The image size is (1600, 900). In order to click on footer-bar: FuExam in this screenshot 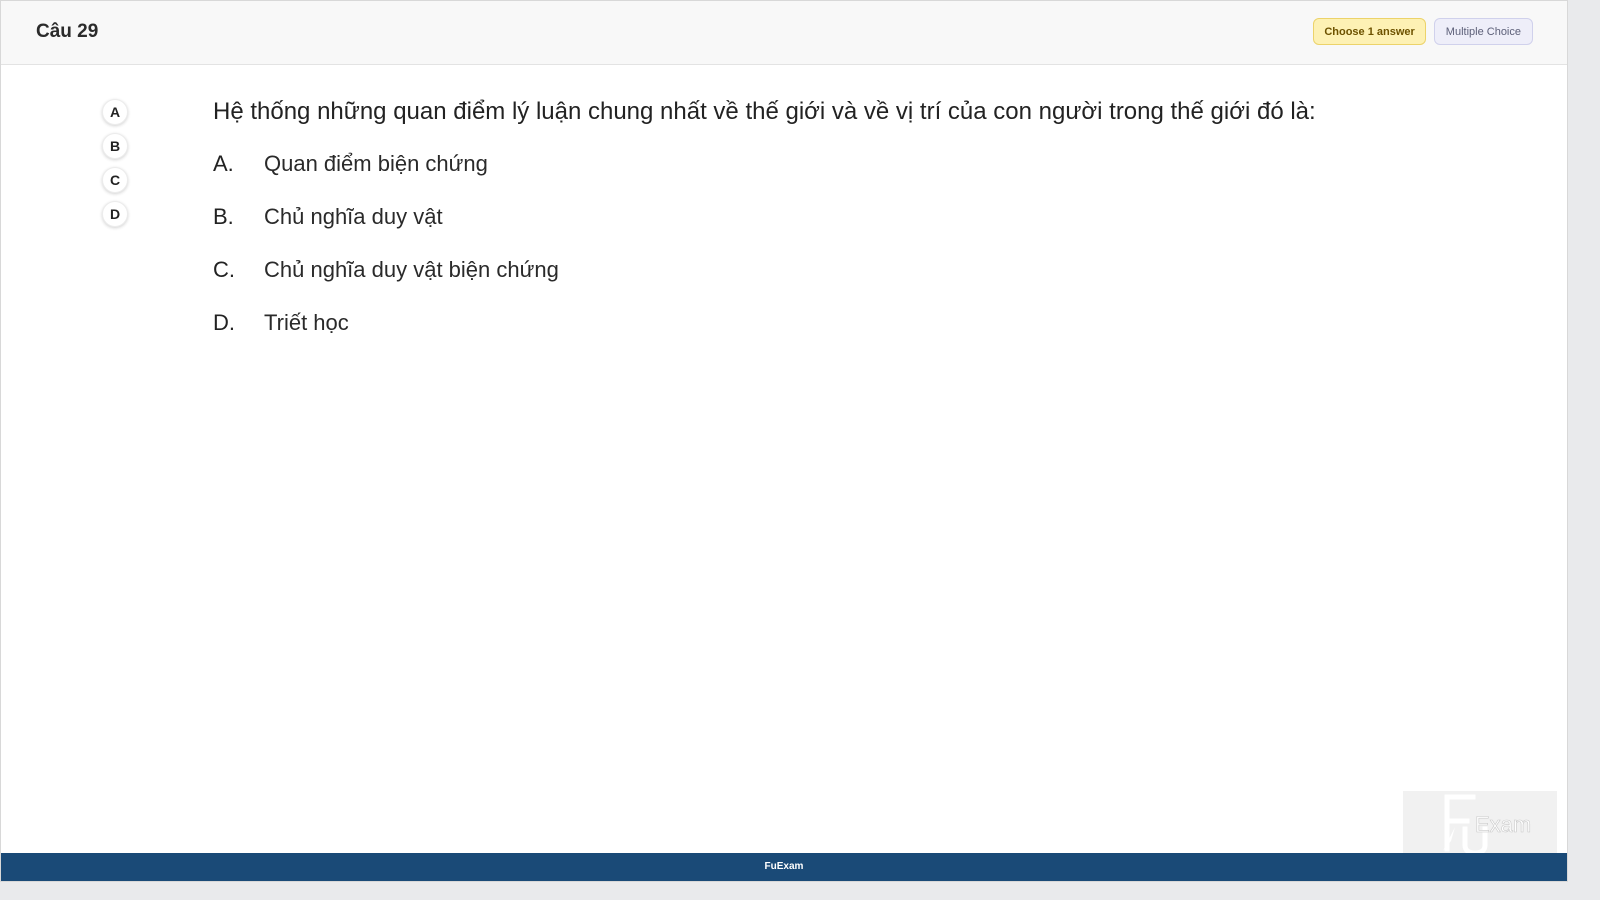, I will do `click(784, 867)`.